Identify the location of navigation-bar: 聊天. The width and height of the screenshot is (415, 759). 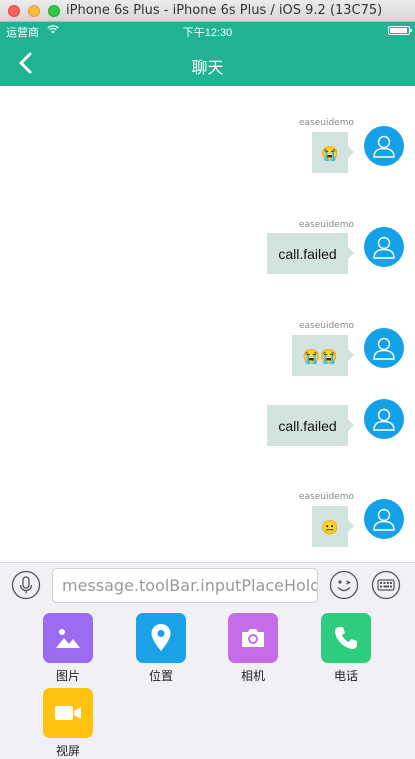
(207, 63).